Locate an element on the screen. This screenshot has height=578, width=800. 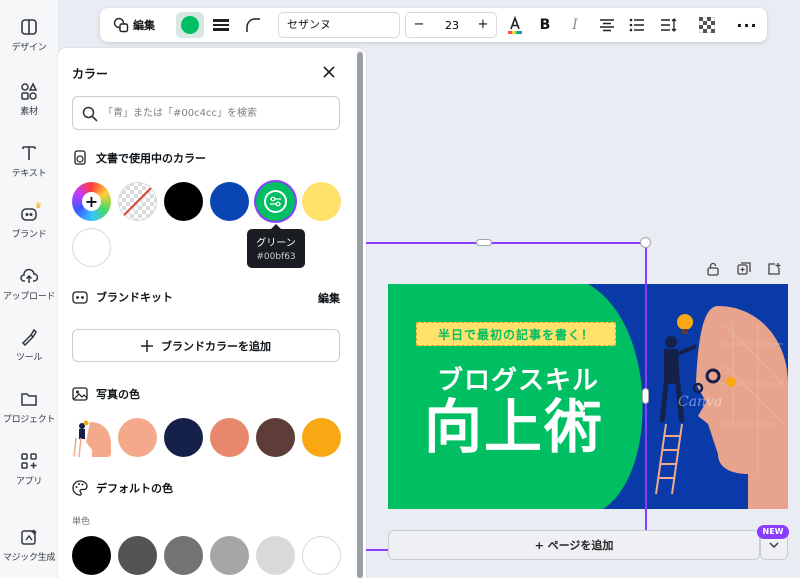
design-icon is located at coordinates (29, 27).